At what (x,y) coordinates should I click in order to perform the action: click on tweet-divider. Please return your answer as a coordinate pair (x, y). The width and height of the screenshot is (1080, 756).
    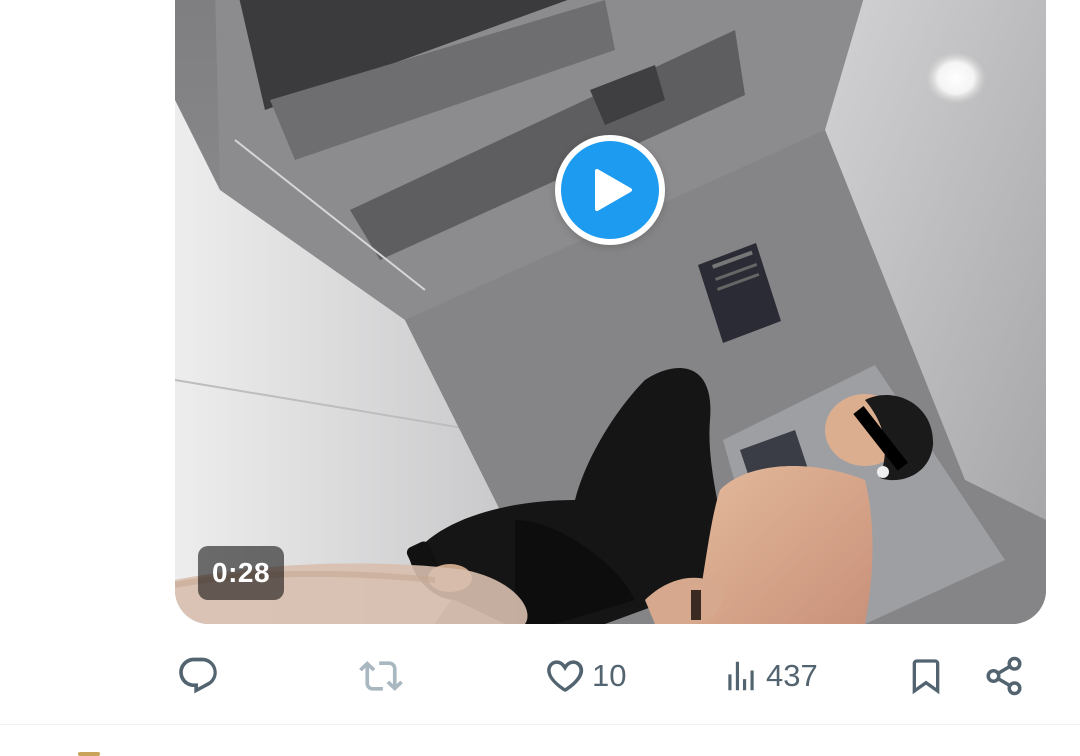
    Looking at the image, I should click on (540, 724).